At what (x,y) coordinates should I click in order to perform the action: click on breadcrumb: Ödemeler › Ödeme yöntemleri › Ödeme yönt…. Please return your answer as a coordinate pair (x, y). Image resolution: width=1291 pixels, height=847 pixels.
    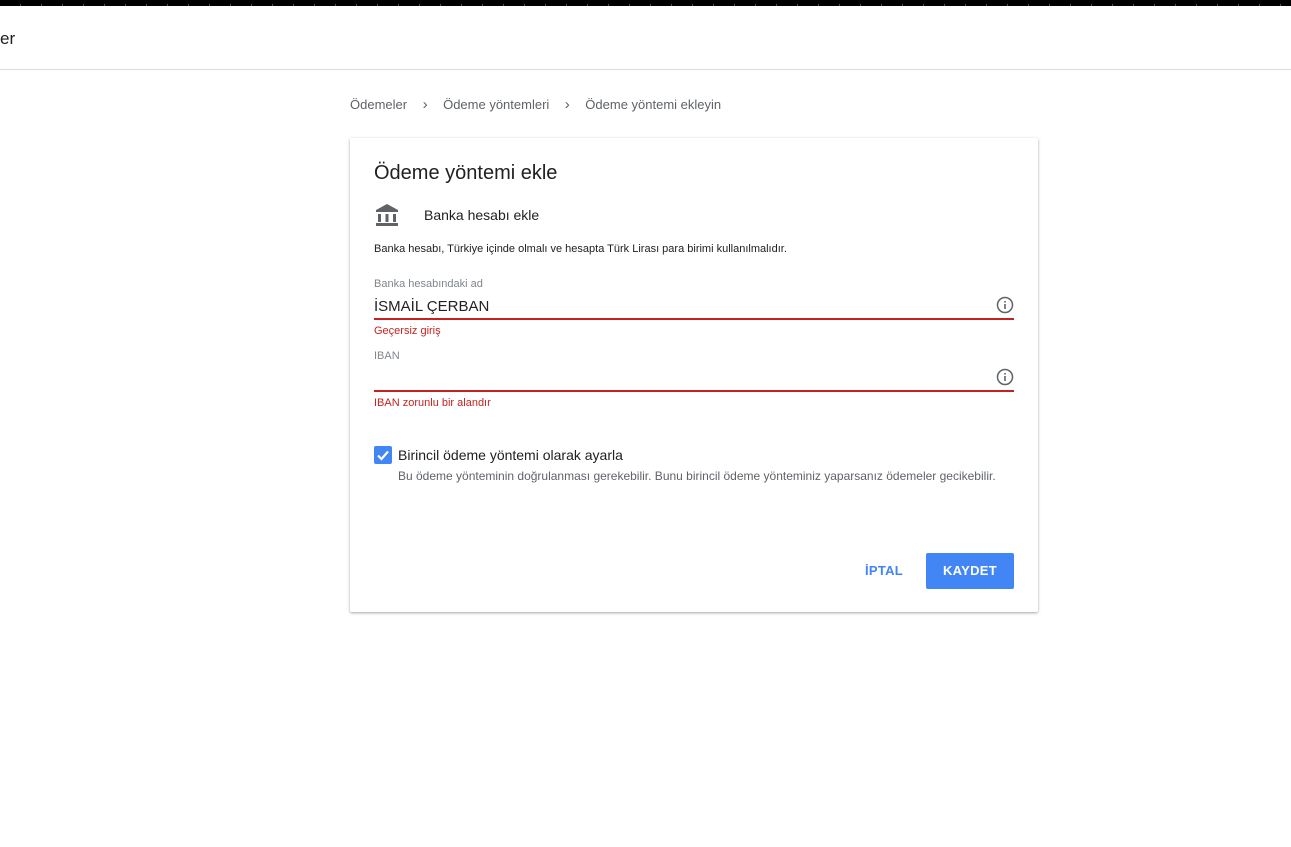
    Looking at the image, I should click on (535, 104).